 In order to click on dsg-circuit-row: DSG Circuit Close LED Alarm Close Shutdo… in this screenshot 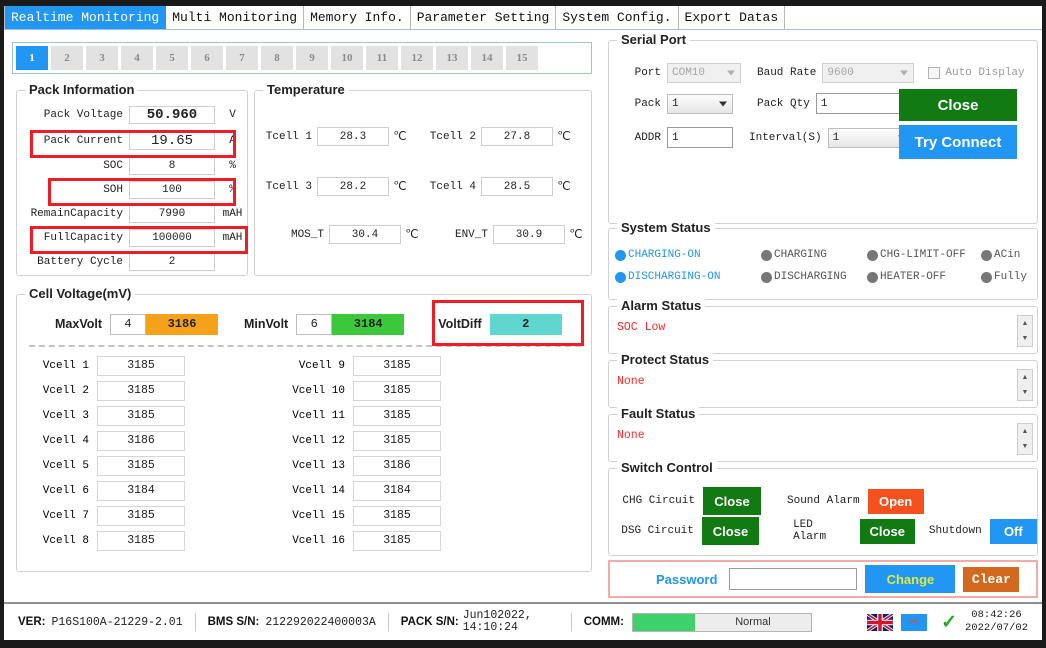, I will do `click(827, 531)`.